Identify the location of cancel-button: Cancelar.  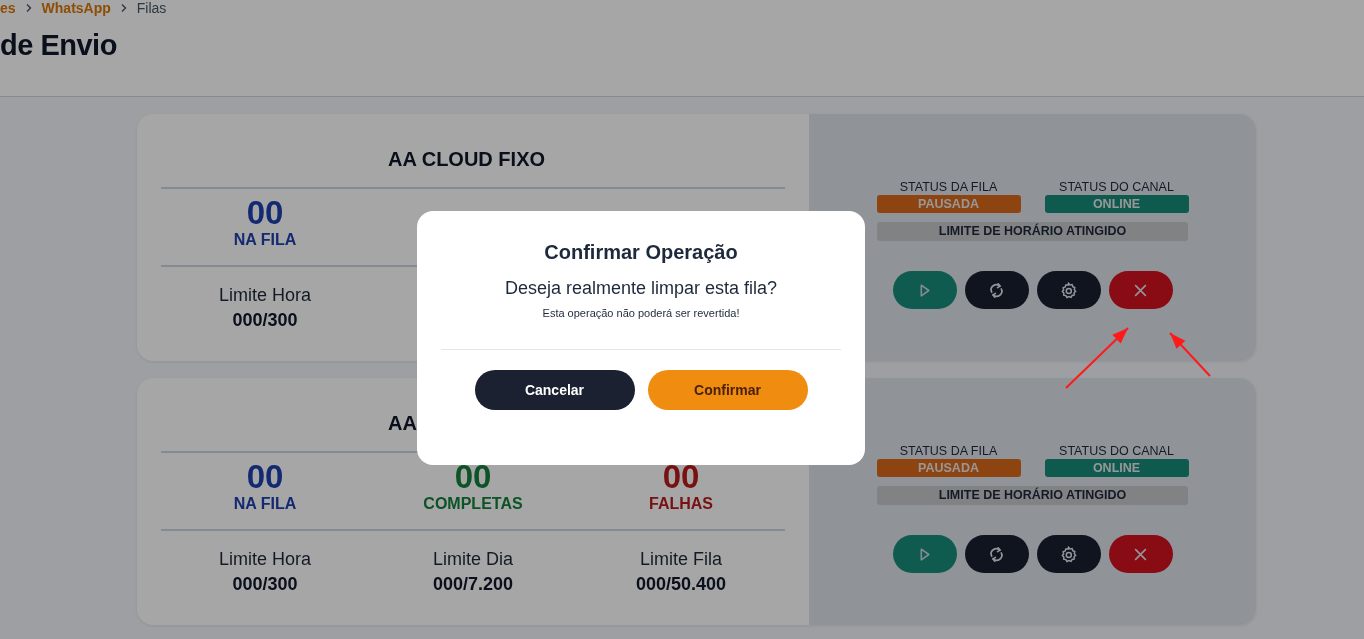
(554, 390).